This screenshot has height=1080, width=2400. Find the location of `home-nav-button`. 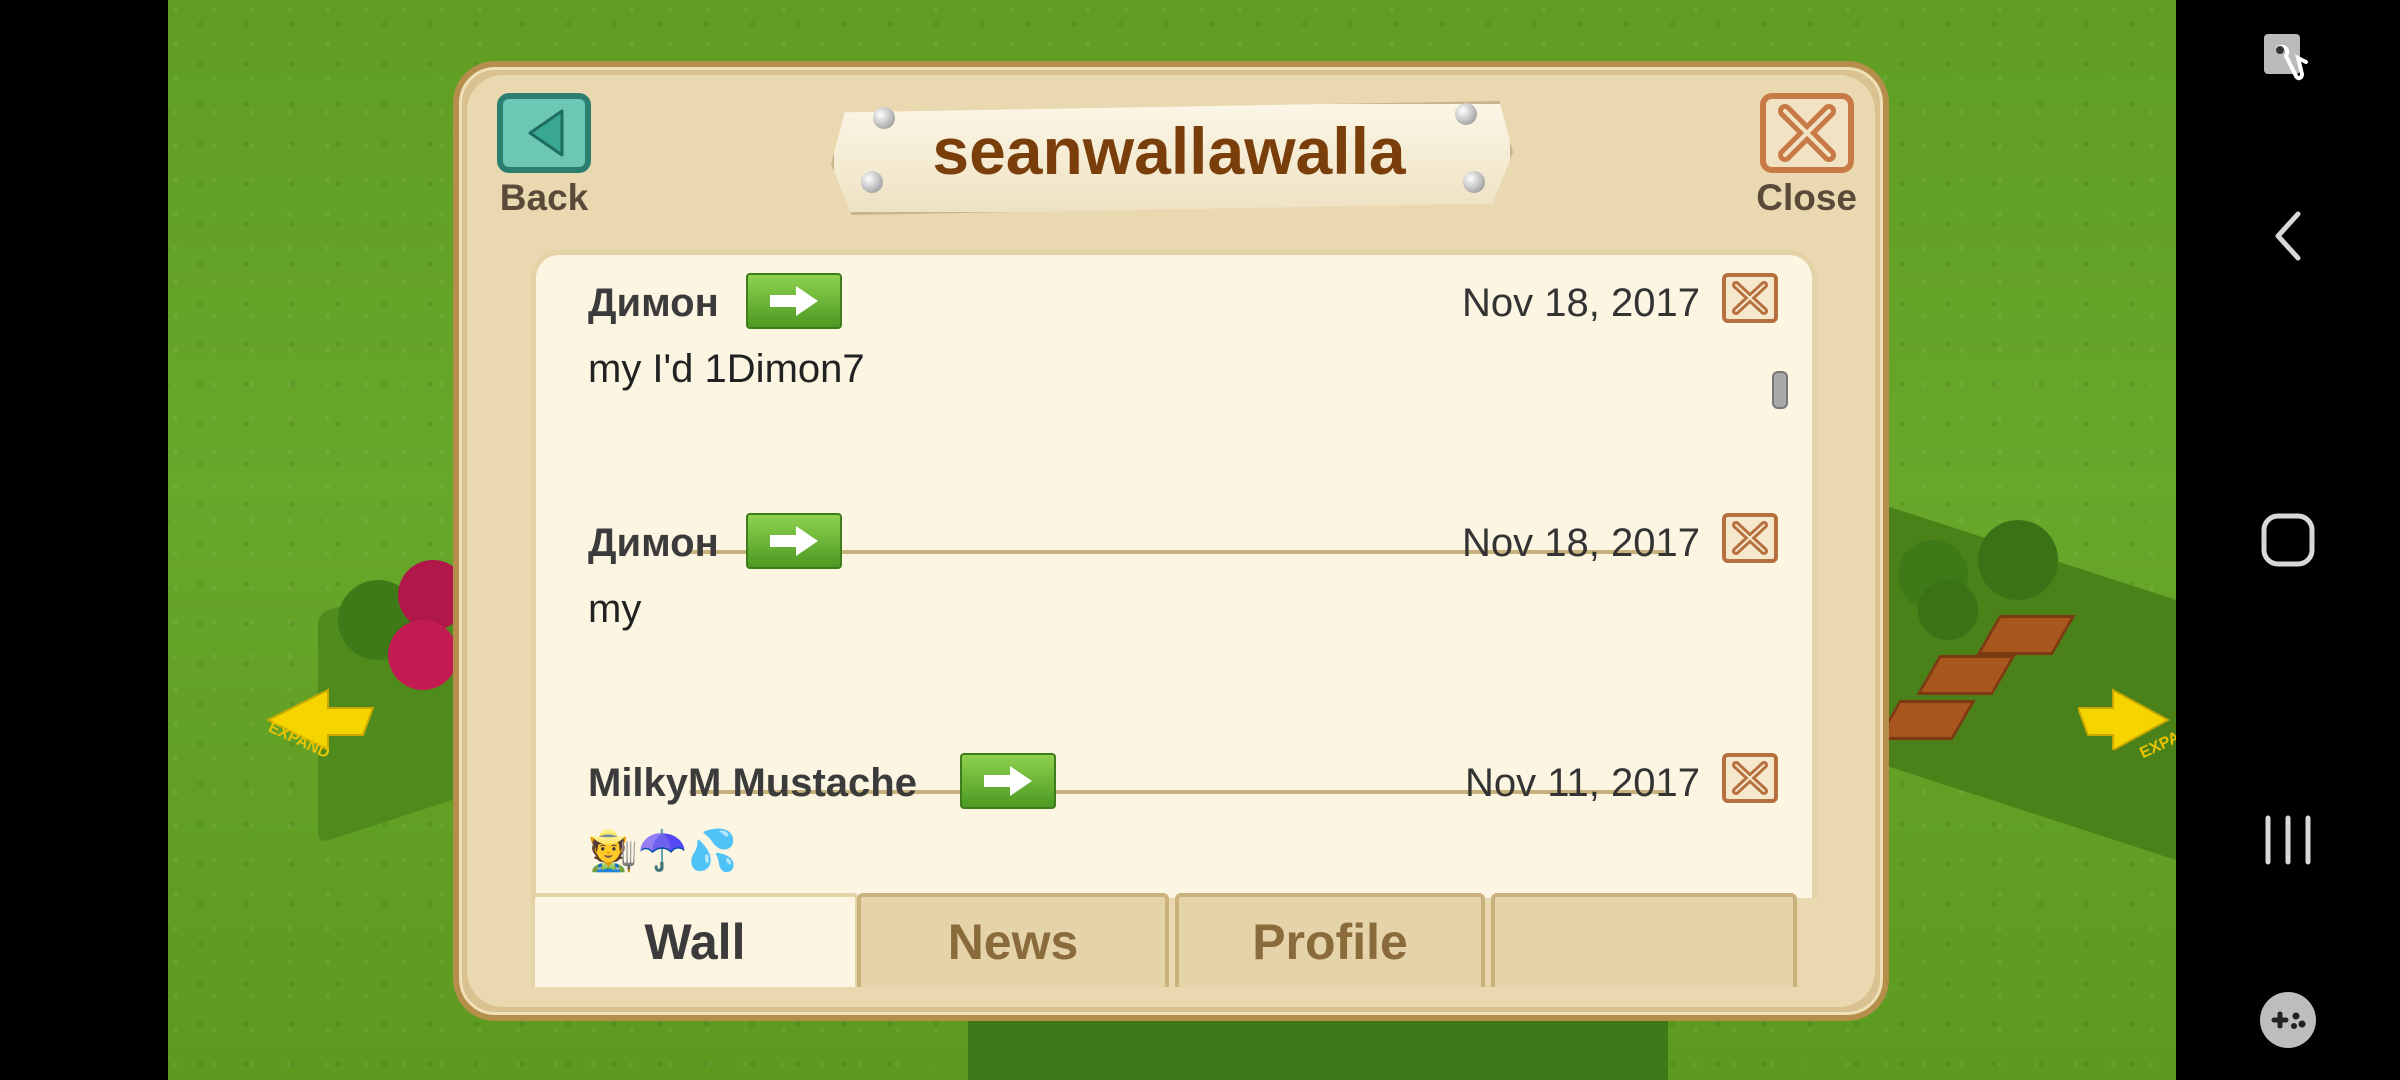

home-nav-button is located at coordinates (2288, 540).